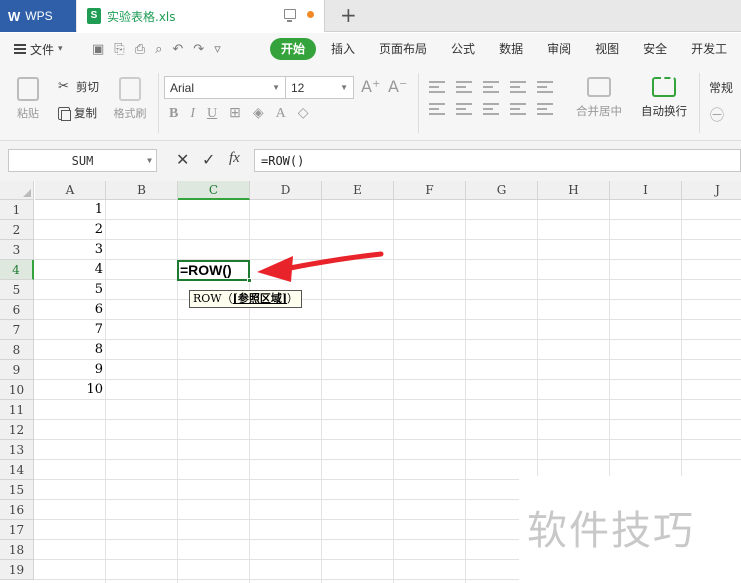 The image size is (741, 583). I want to click on cell-a5: 5, so click(69, 290).